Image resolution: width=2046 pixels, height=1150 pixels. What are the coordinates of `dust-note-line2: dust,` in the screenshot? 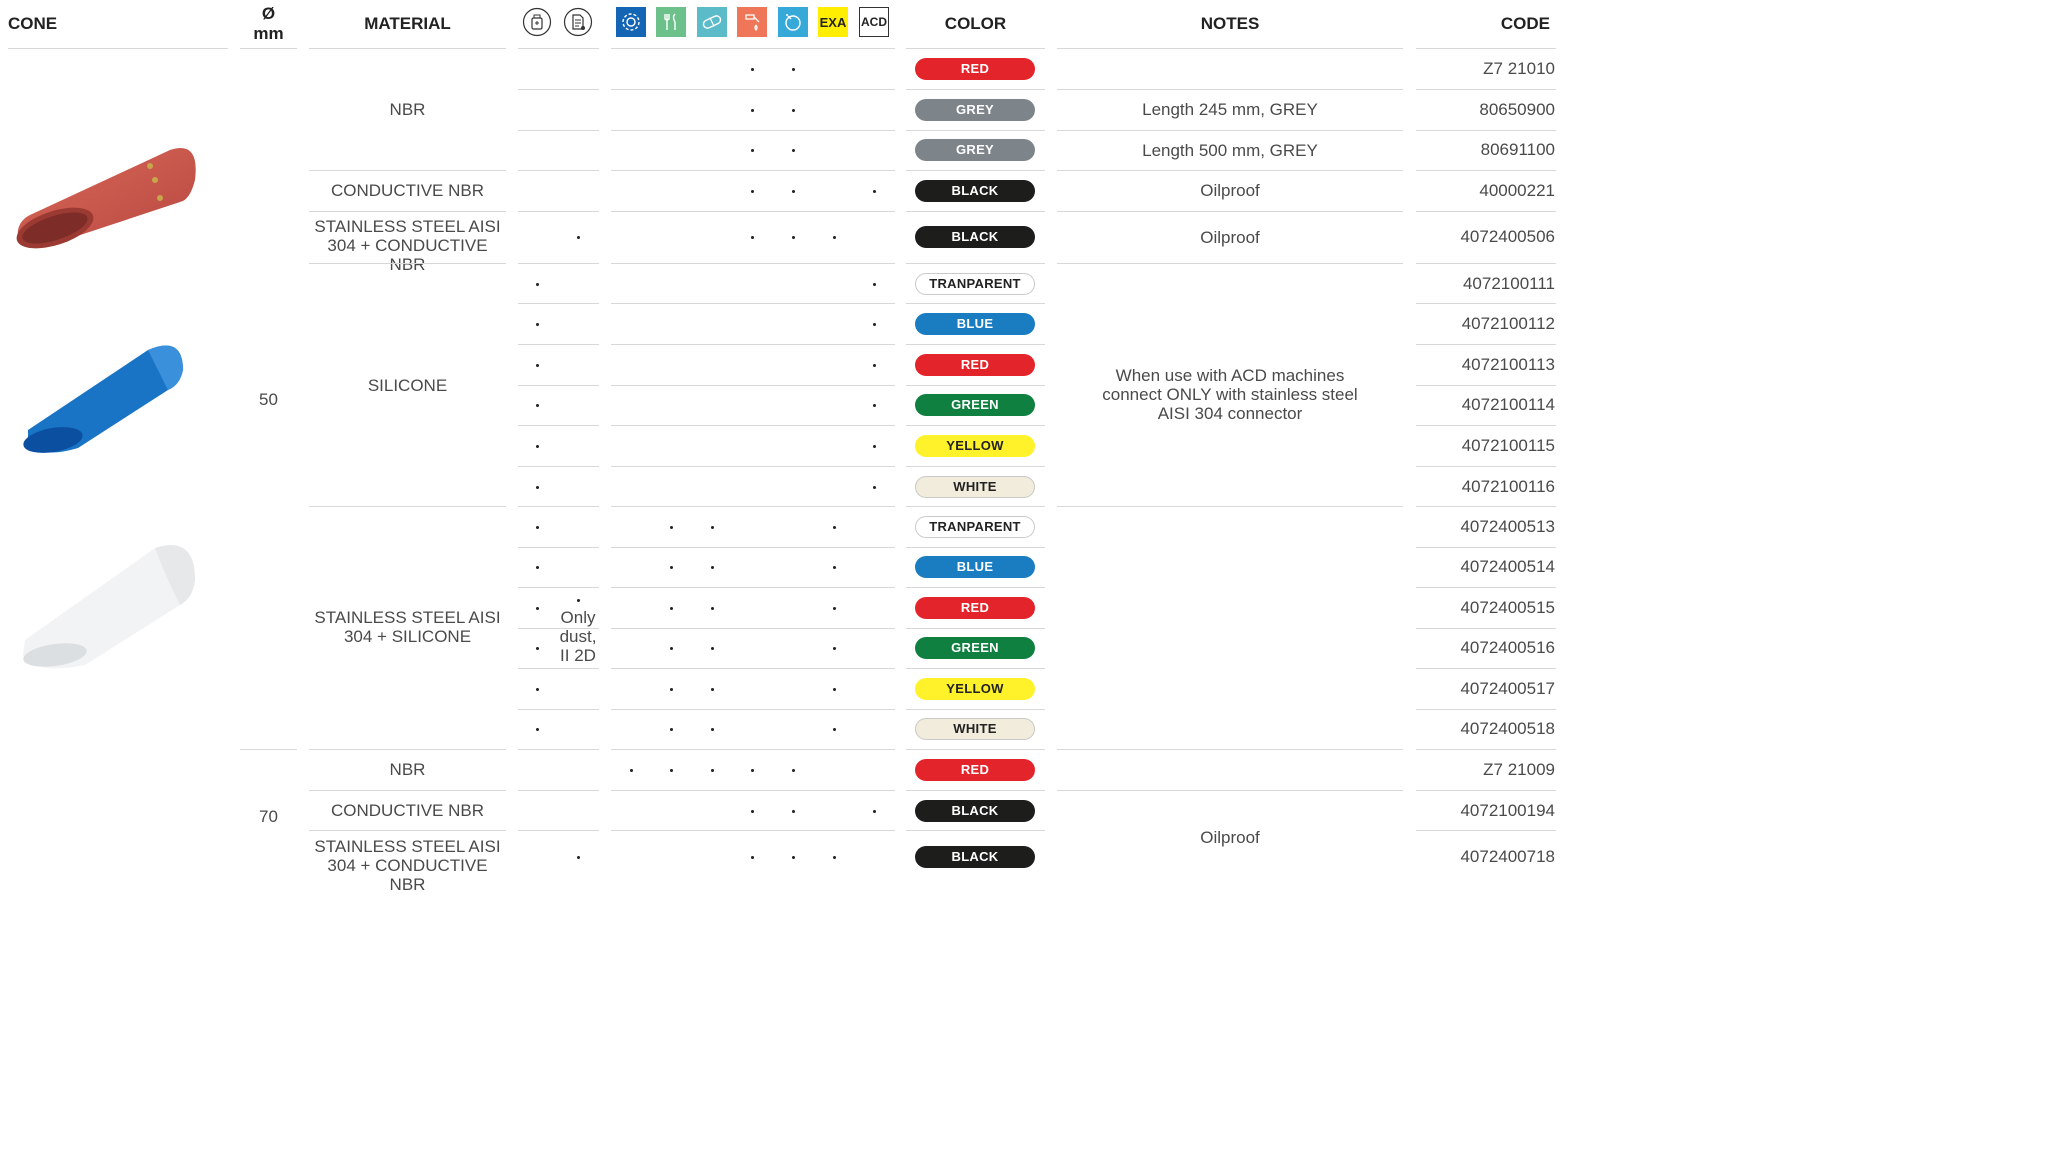 It's located at (578, 636).